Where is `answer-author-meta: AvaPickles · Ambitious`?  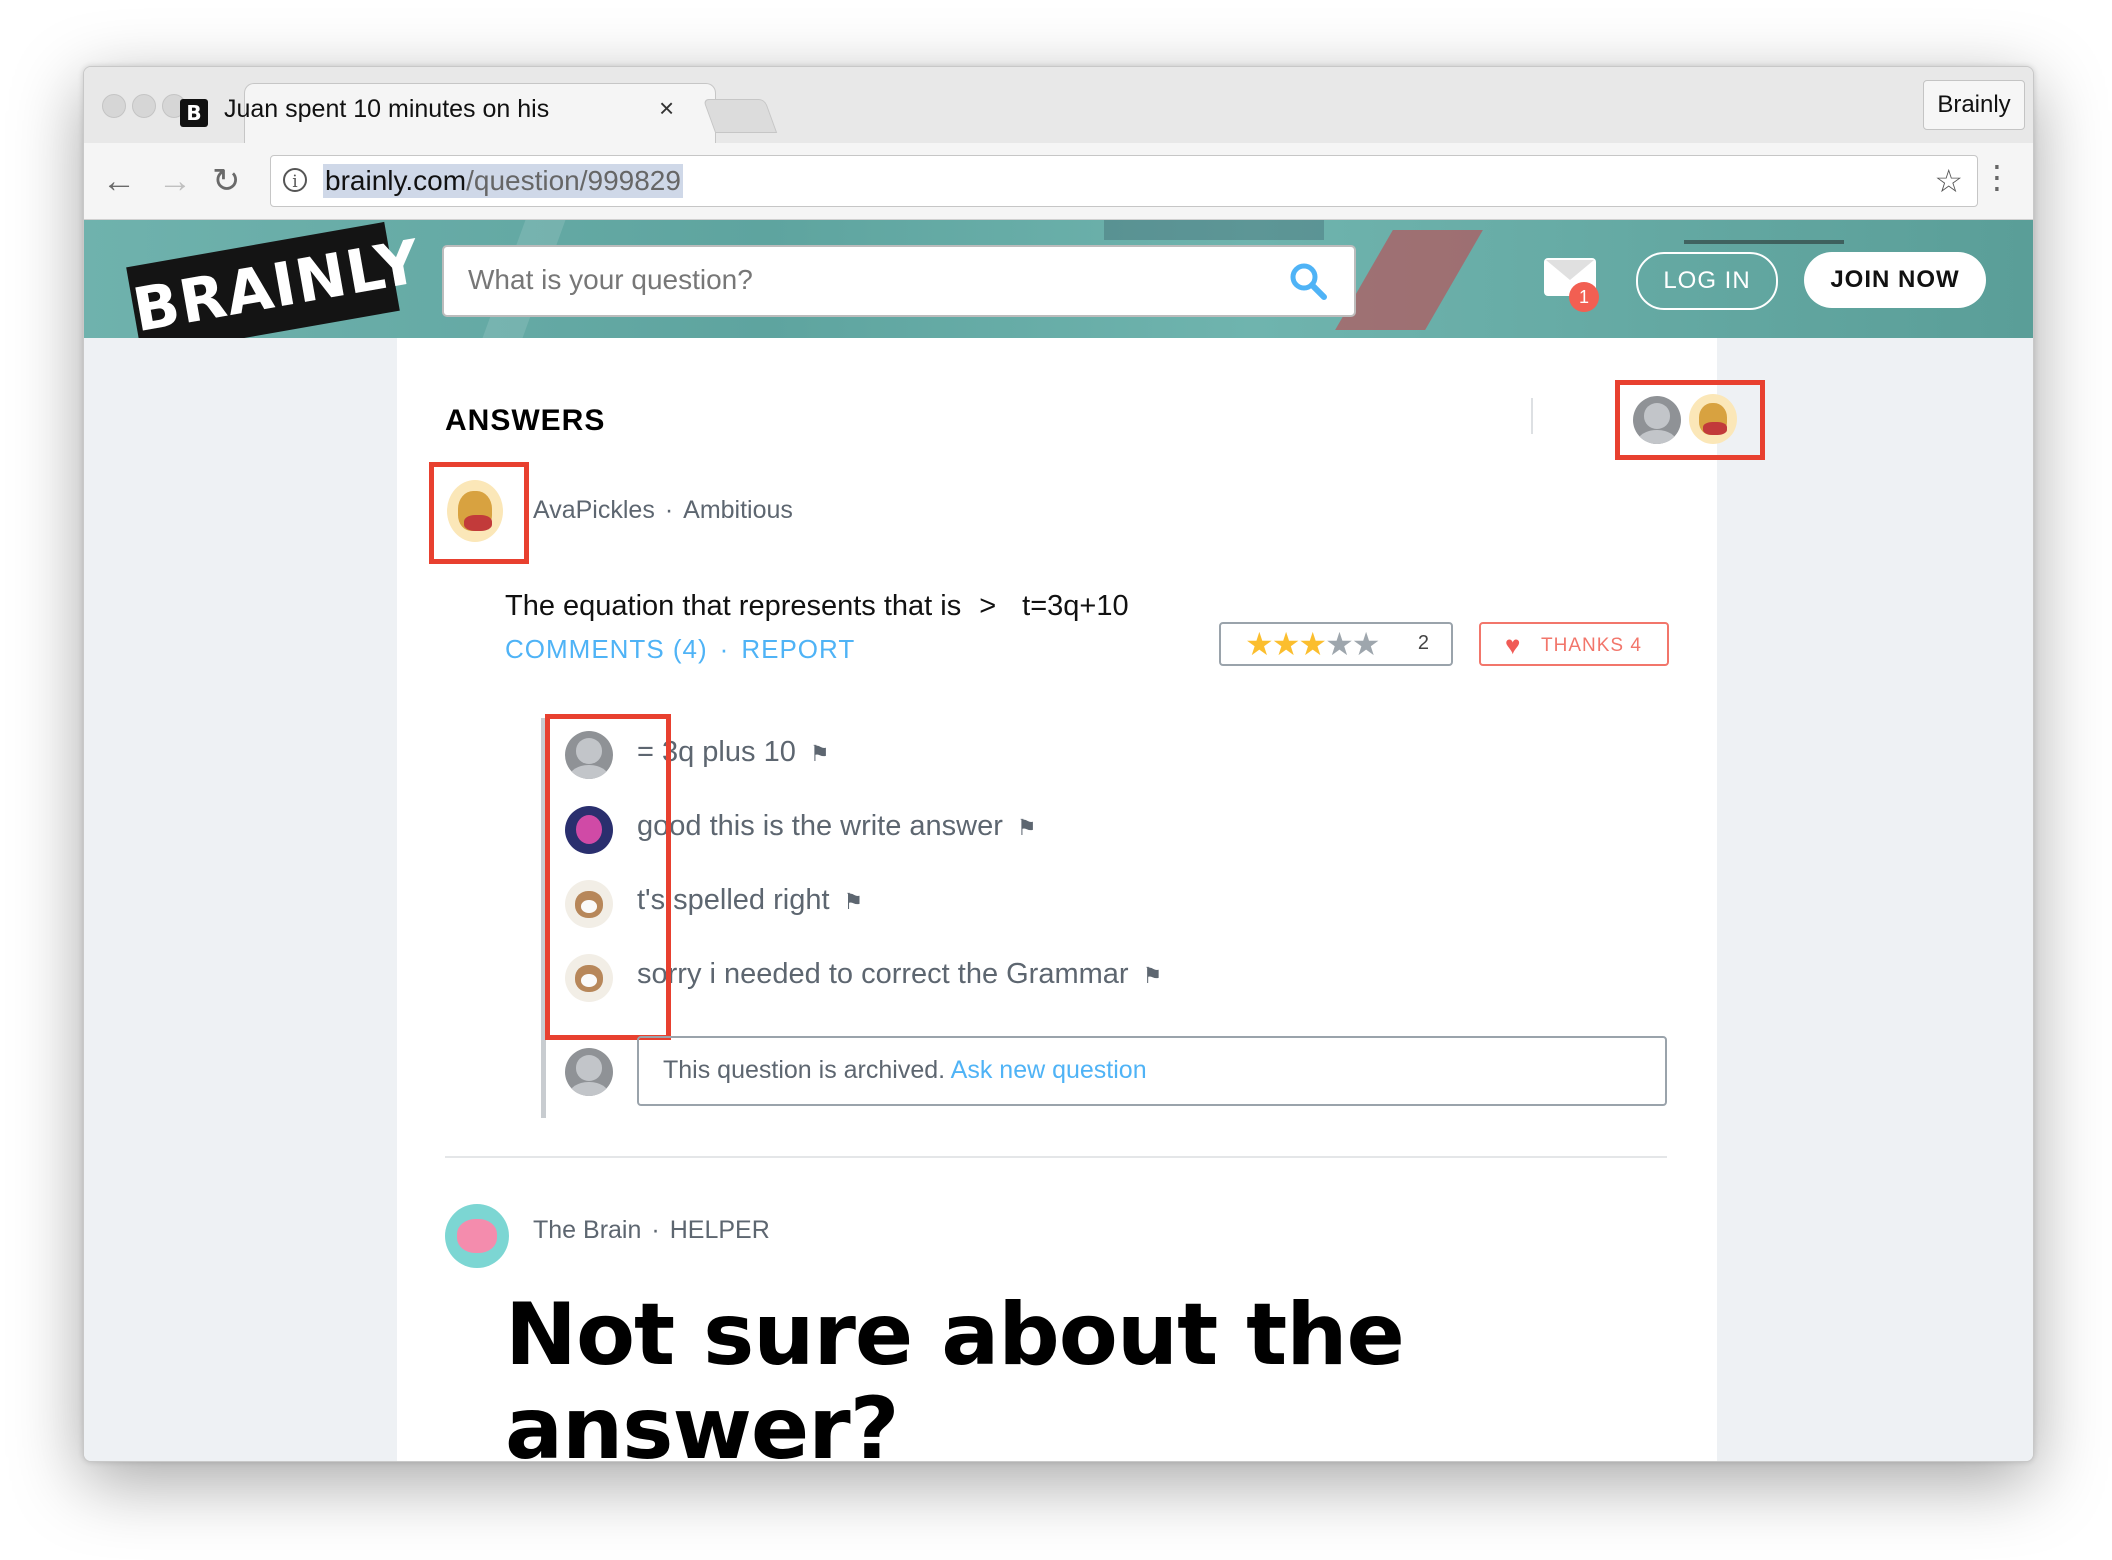 answer-author-meta: AvaPickles · Ambitious is located at coordinates (663, 510).